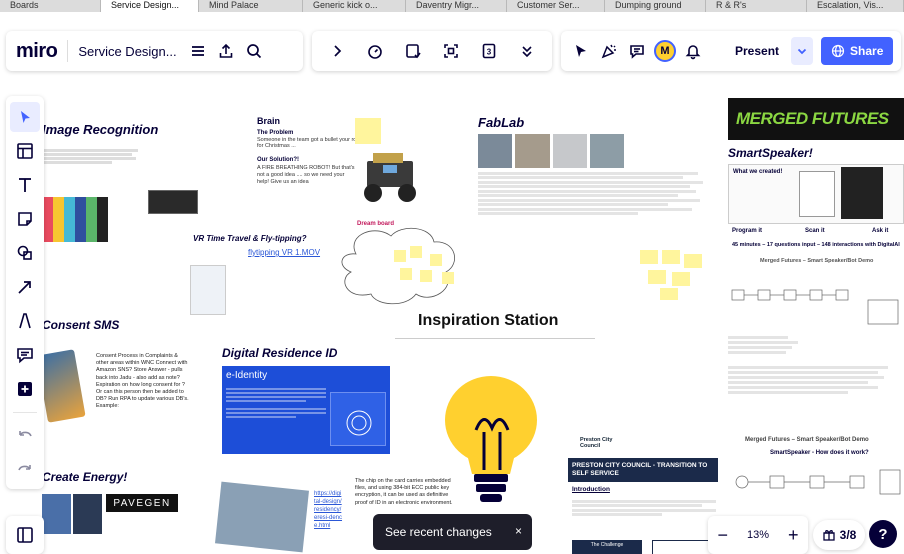 The image size is (904, 554). I want to click on sticky-note-tool, so click(25, 219).